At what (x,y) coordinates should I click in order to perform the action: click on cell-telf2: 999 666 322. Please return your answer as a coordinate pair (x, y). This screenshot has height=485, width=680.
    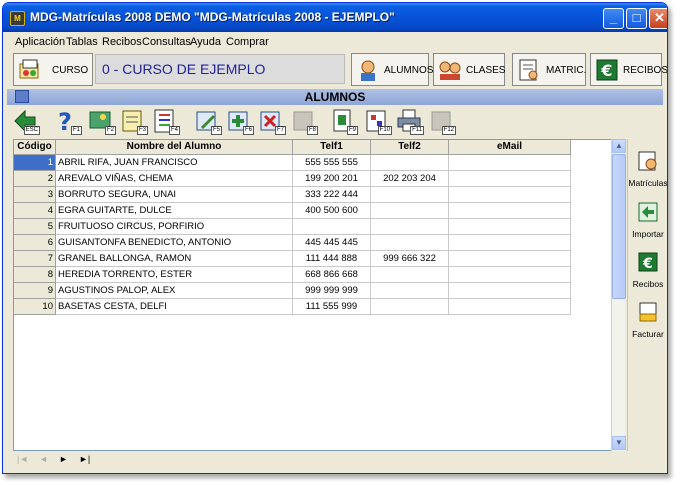
    Looking at the image, I should click on (410, 259).